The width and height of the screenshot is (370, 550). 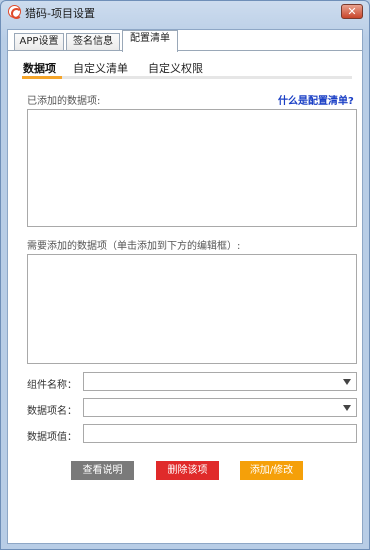 What do you see at coordinates (352, 11) in the screenshot?
I see `close-button: ✕` at bounding box center [352, 11].